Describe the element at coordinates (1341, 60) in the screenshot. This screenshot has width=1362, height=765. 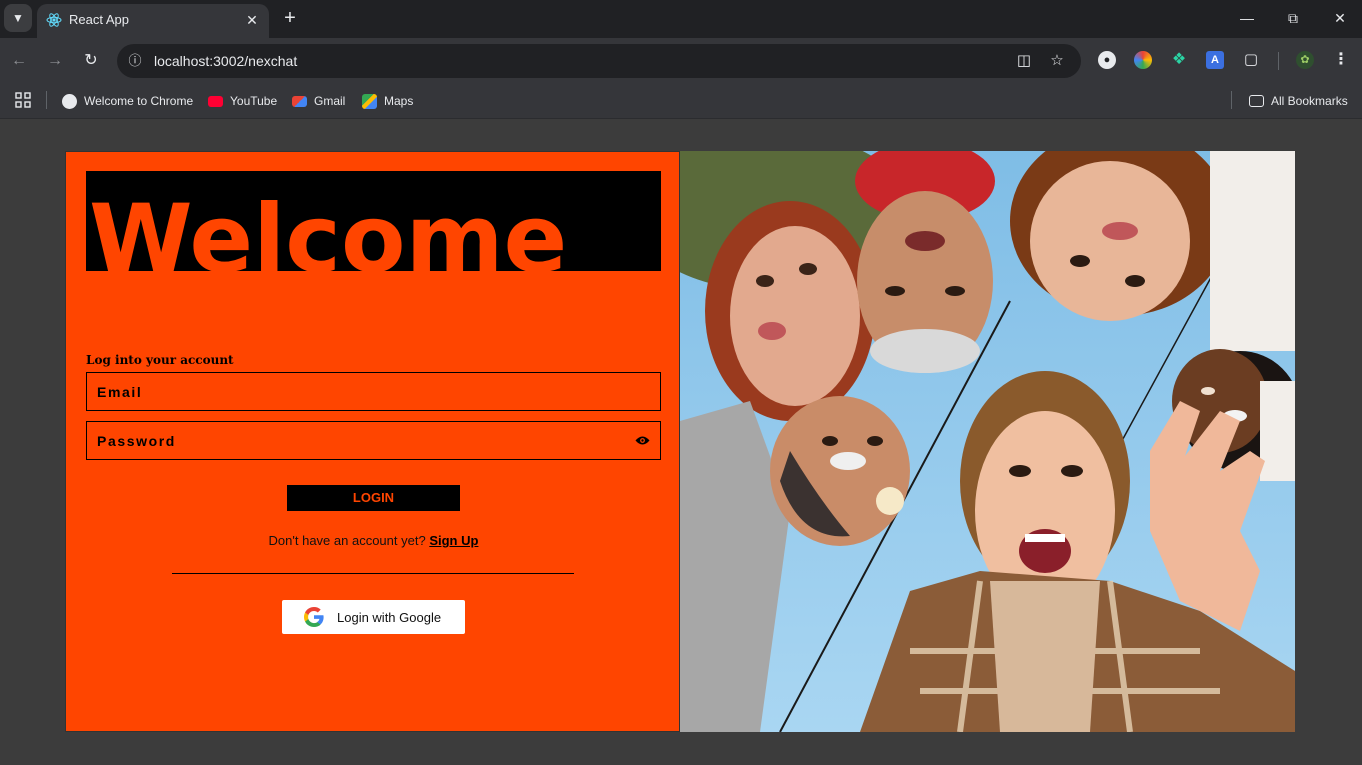
I see `menu-kebab-icon: ⋮` at that location.